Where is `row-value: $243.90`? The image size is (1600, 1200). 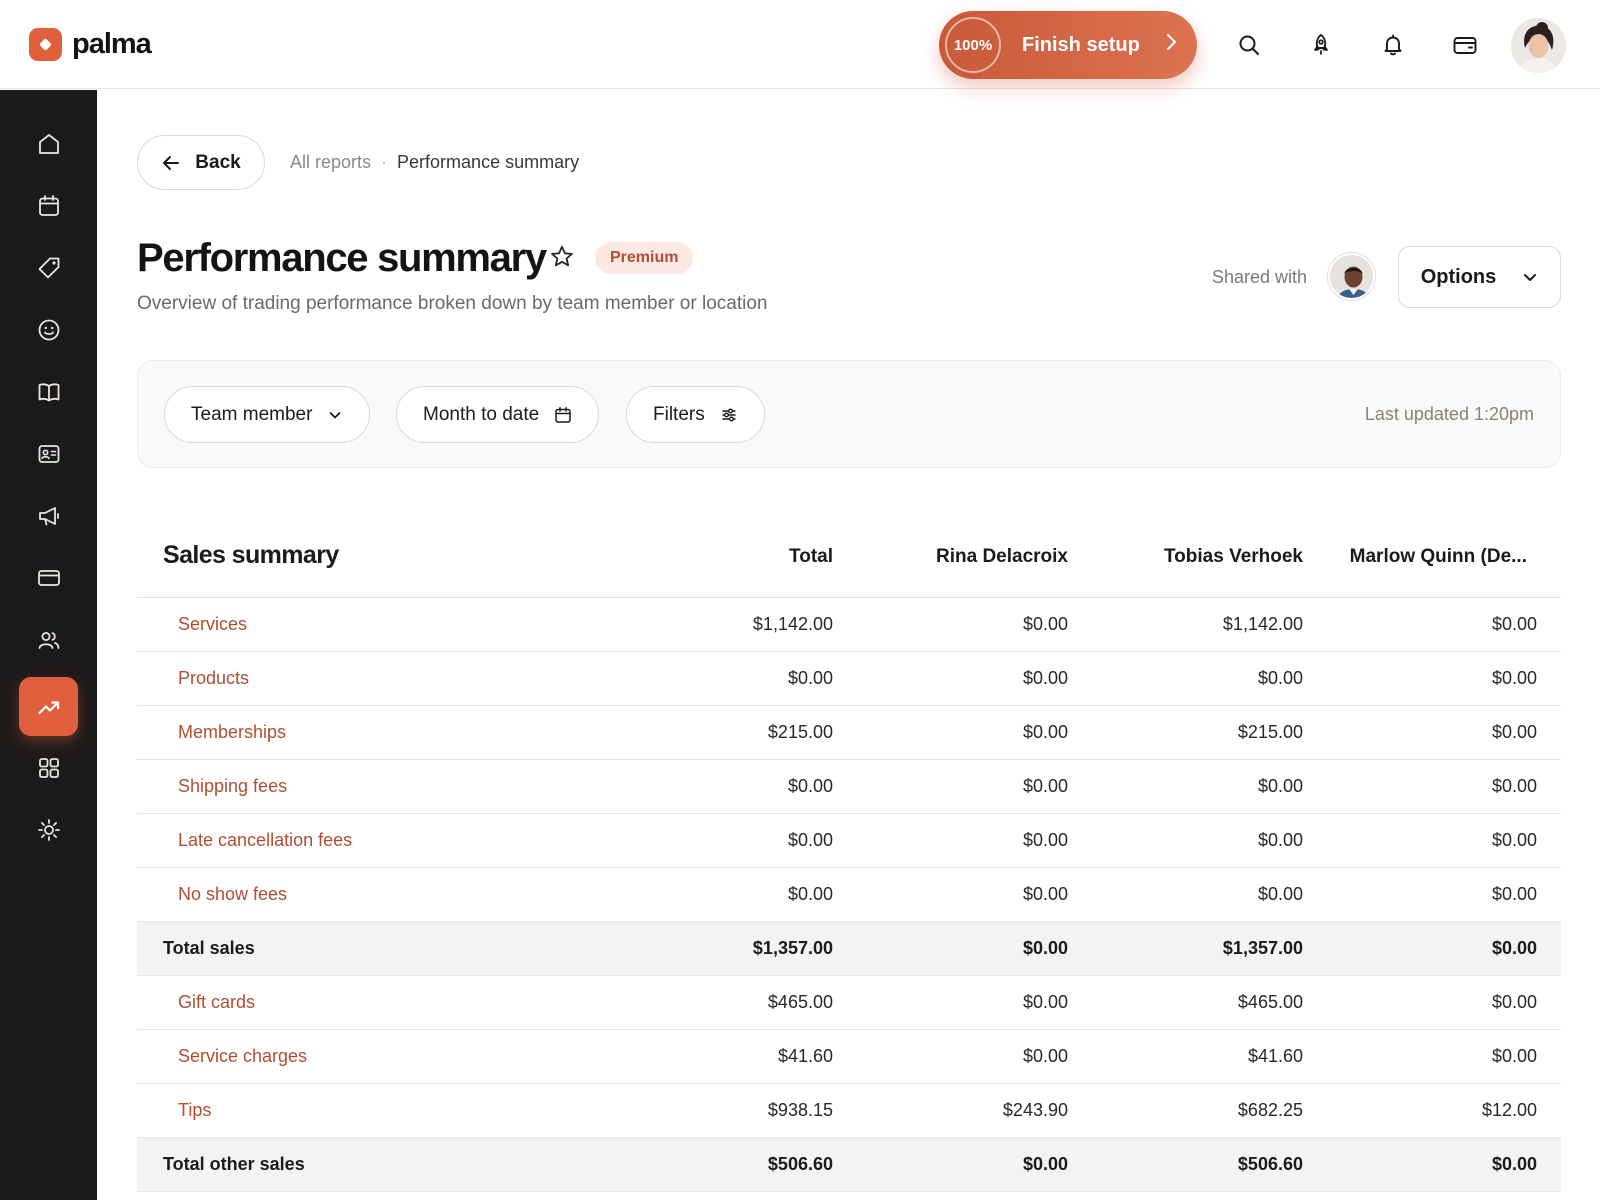 row-value: $243.90 is located at coordinates (1035, 1110).